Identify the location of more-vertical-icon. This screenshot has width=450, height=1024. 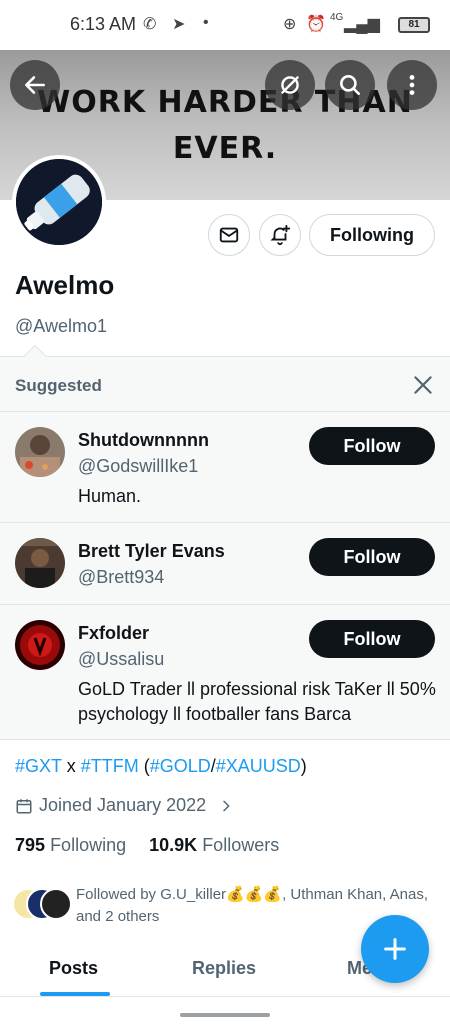
(412, 85).